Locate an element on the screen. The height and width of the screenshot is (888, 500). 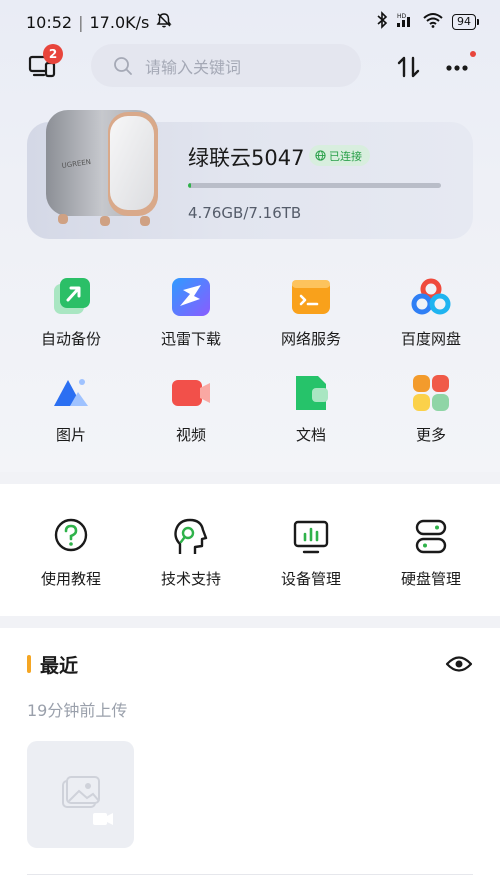
support-tutorial: 使用教程 is located at coordinates (71, 552).